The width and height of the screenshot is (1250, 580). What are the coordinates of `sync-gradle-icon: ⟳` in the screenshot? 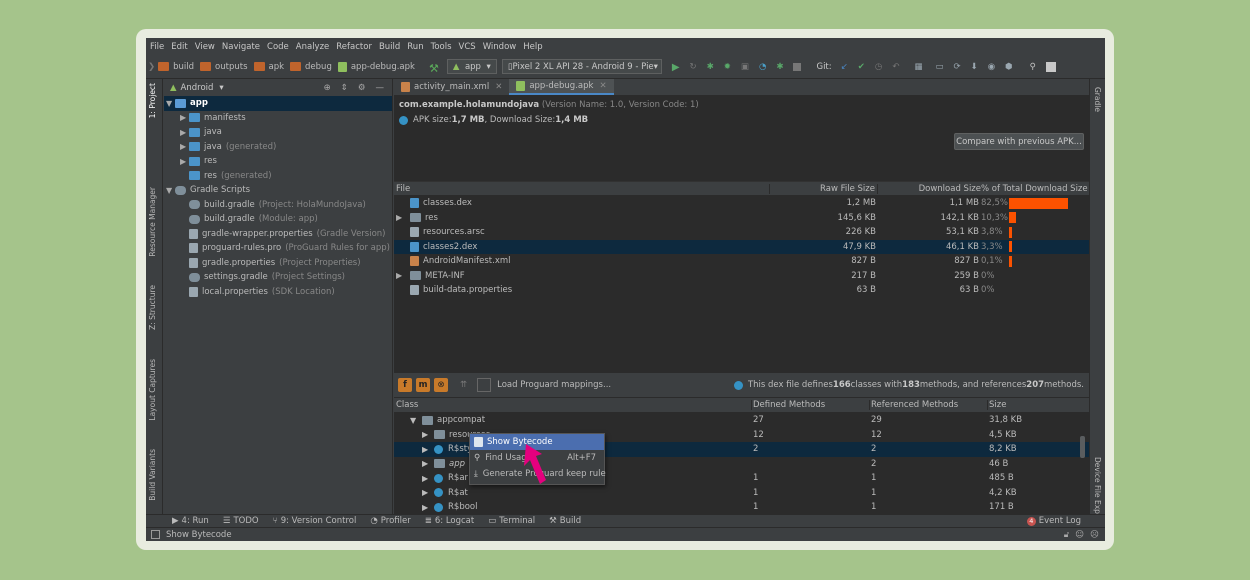 It's located at (957, 67).